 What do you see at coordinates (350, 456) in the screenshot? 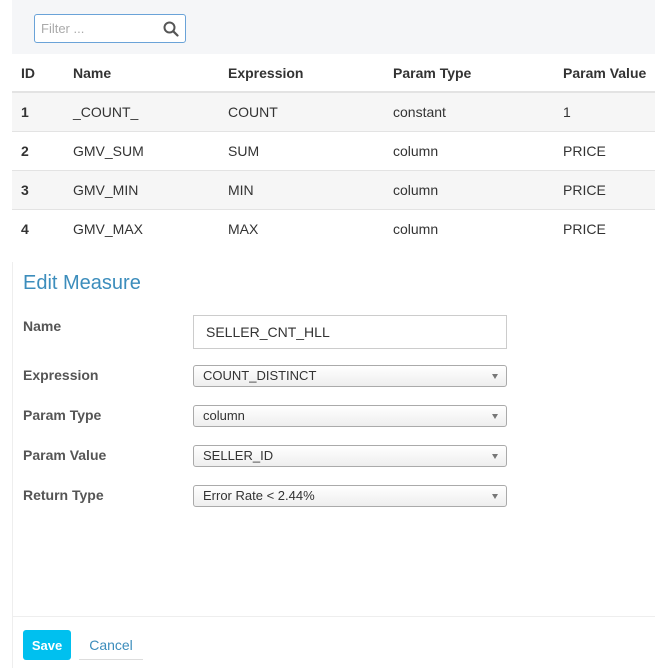
I see `param-value-select: SELLER_ID` at bounding box center [350, 456].